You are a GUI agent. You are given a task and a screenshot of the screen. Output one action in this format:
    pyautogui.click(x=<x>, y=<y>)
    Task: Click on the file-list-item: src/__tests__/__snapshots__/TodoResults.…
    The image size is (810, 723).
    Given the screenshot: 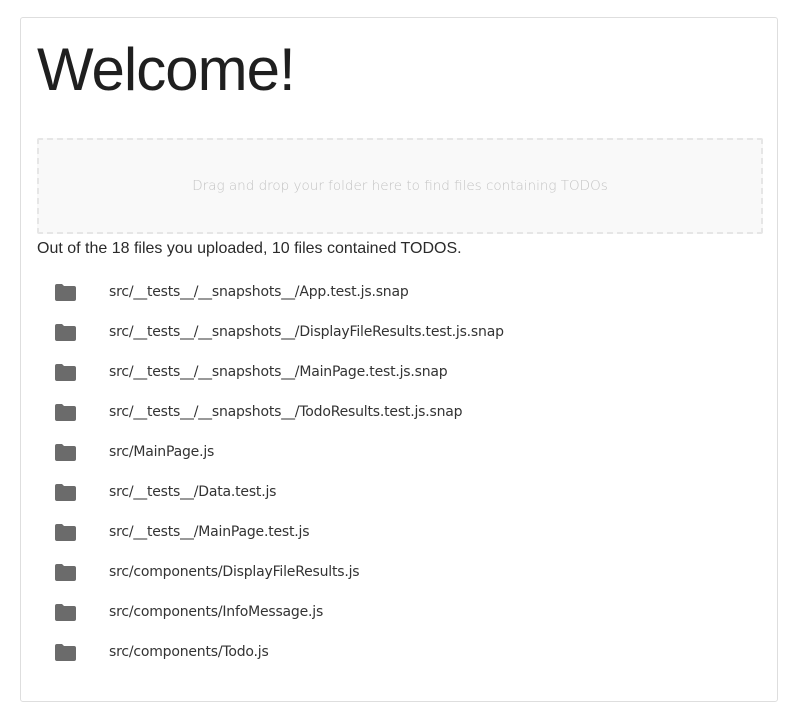 What is the action you would take?
    pyautogui.click(x=400, y=420)
    